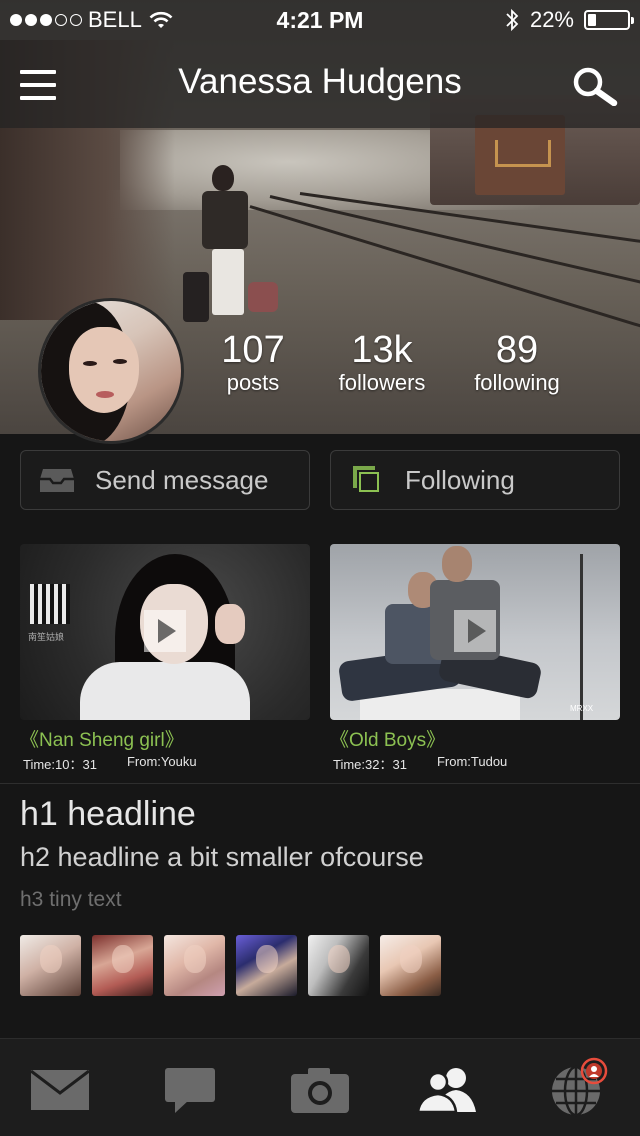 Image resolution: width=640 pixels, height=1136 pixels. I want to click on page-title: Vanessa Hudgens, so click(320, 81).